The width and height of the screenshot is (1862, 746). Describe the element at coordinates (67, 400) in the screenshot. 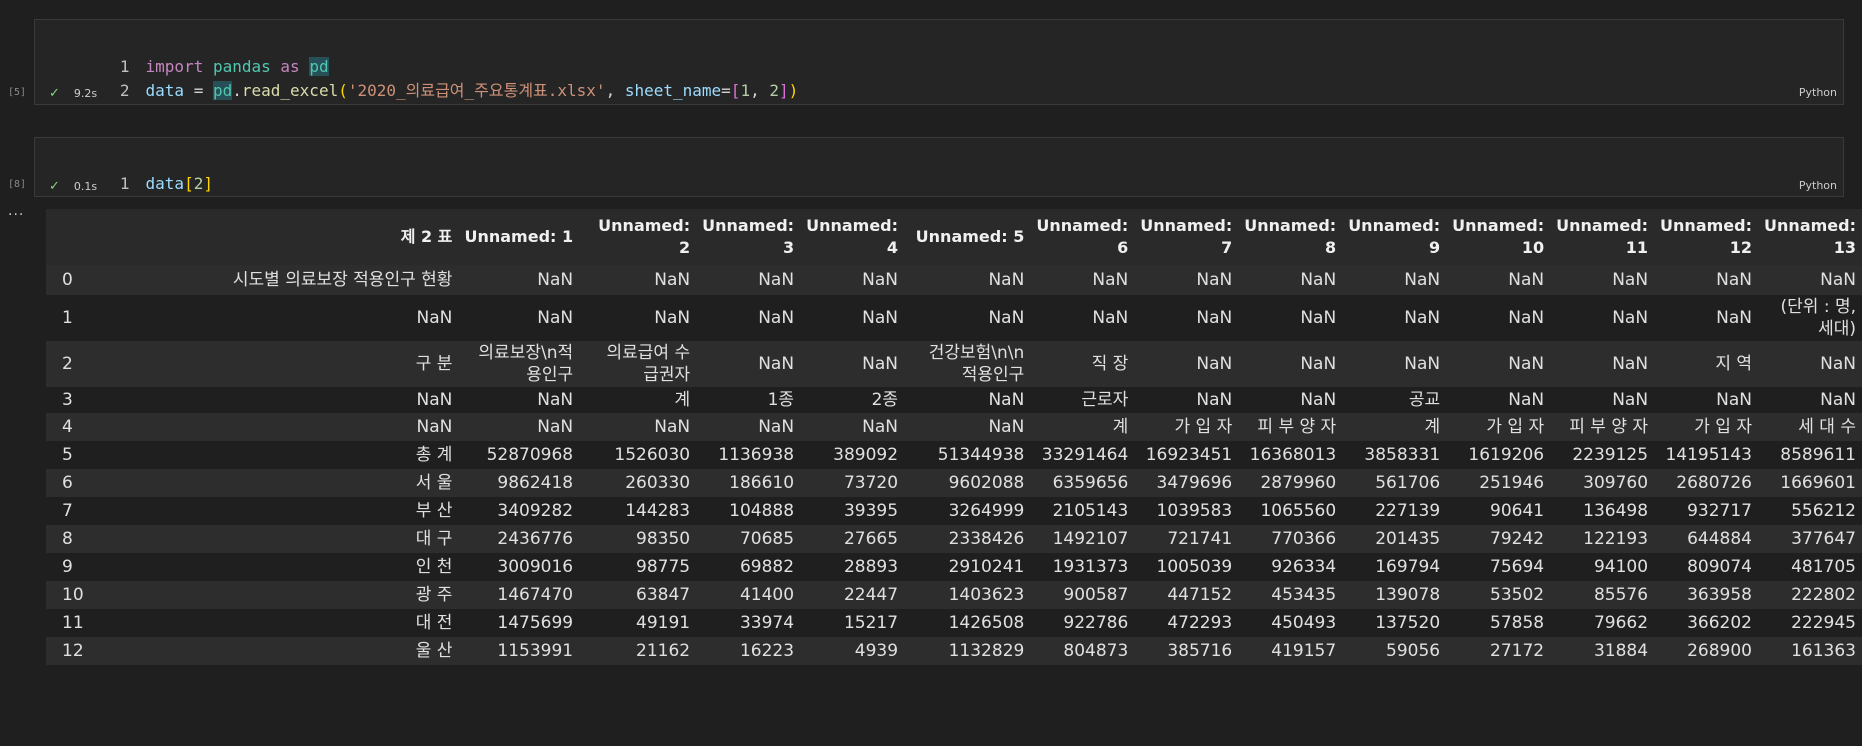

I see `row-index: 3` at that location.